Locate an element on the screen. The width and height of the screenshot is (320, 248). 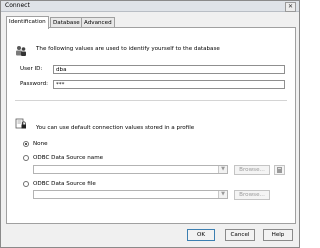
close-icon: ✕ is located at coordinates (290, 6).